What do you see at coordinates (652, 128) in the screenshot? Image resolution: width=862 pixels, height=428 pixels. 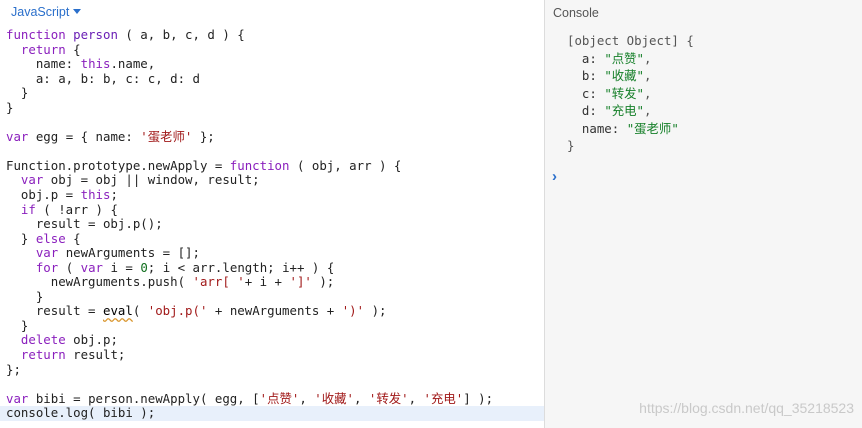 I see `console-token: "蛋老师"` at bounding box center [652, 128].